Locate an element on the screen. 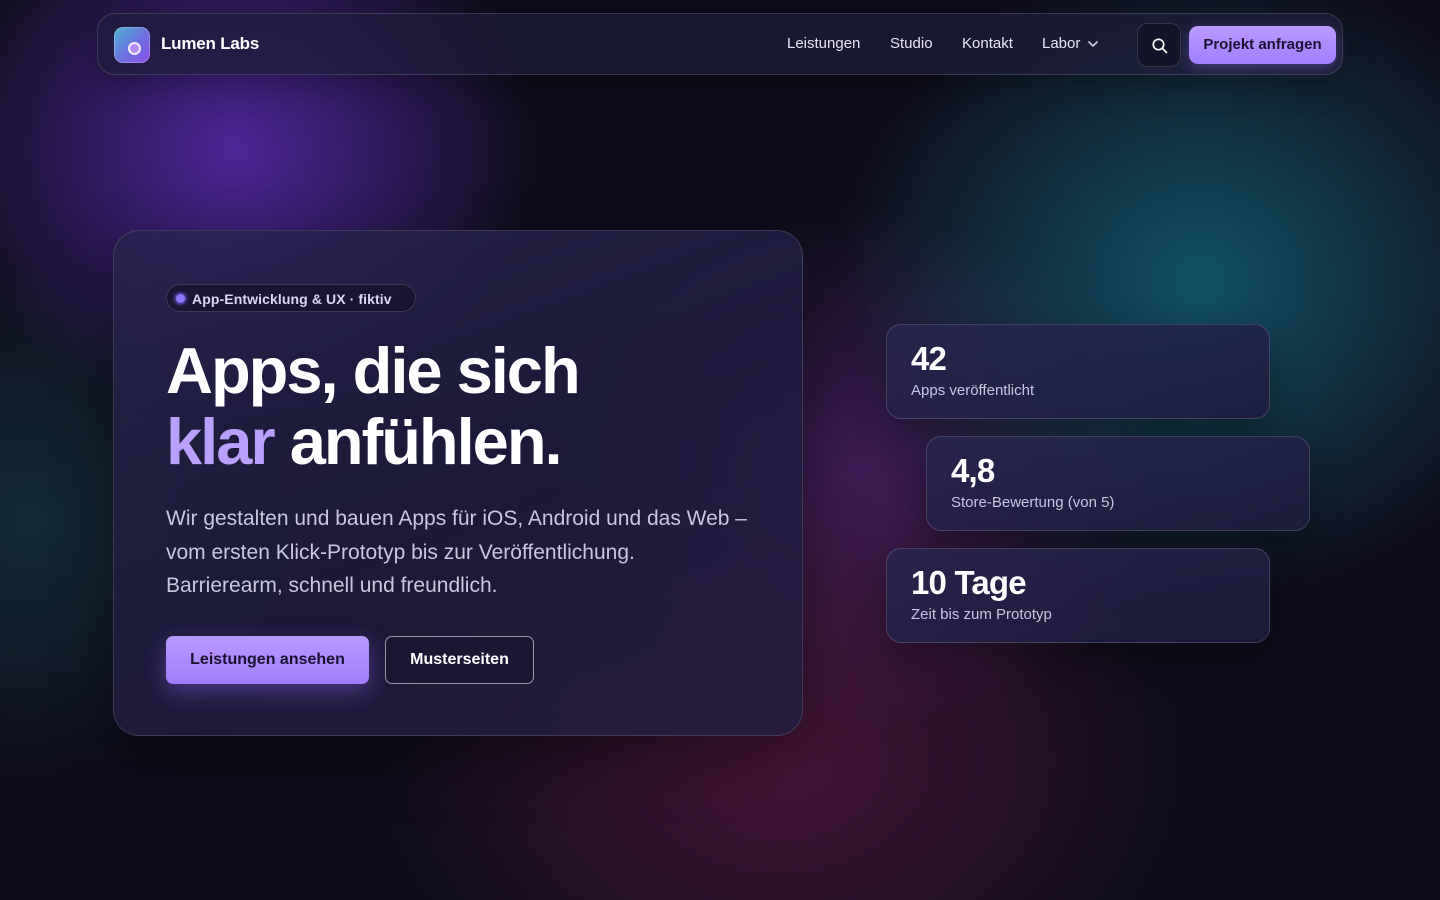  sample-pages-button: Musterseiten is located at coordinates (459, 660).